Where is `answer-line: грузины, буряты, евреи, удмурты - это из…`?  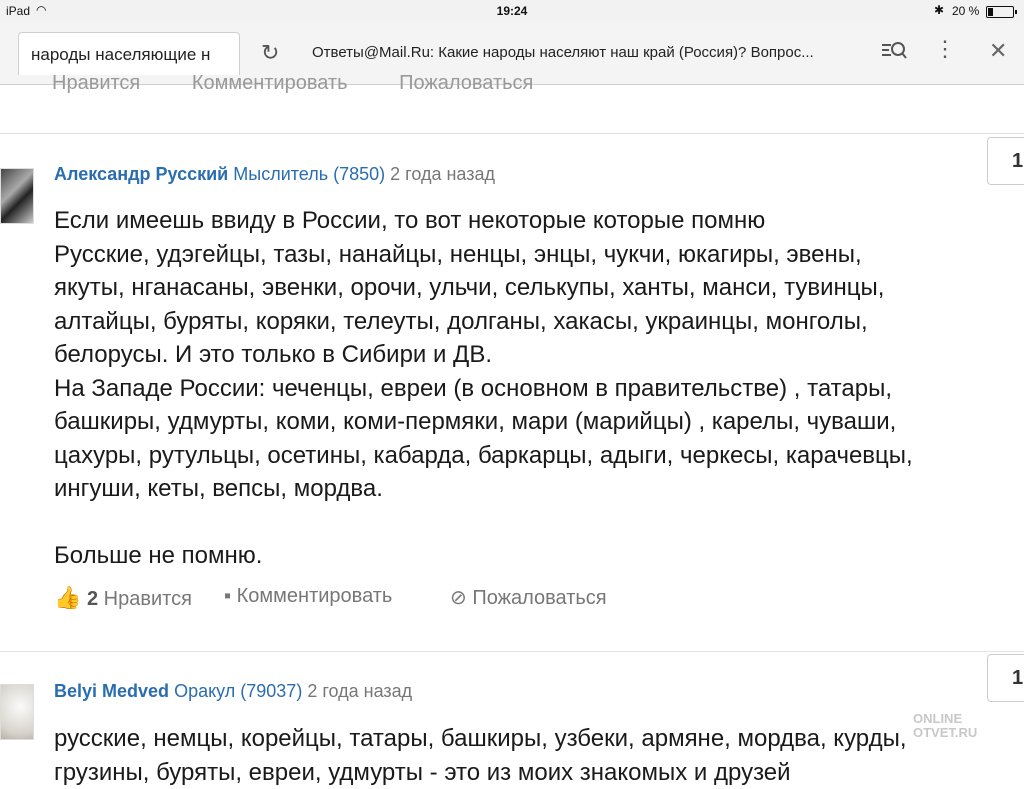
answer-line: грузины, буряты, евреи, удмурты - это из… is located at coordinates (534, 772).